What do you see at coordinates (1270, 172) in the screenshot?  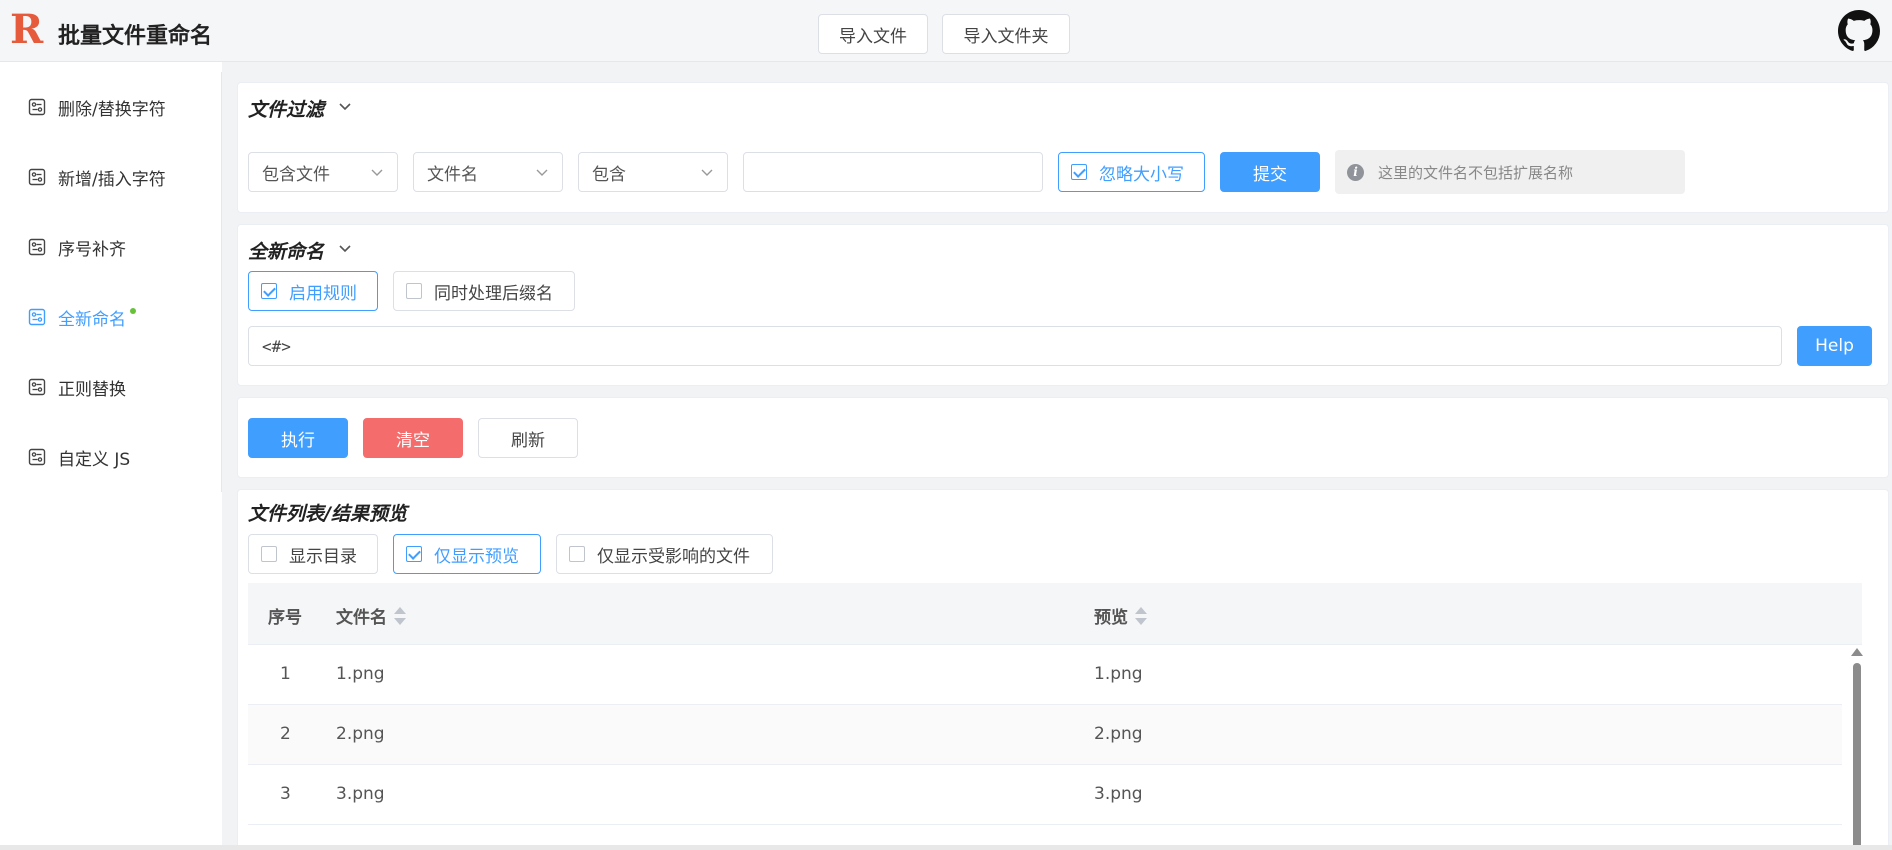 I see `submit-button: 提交` at bounding box center [1270, 172].